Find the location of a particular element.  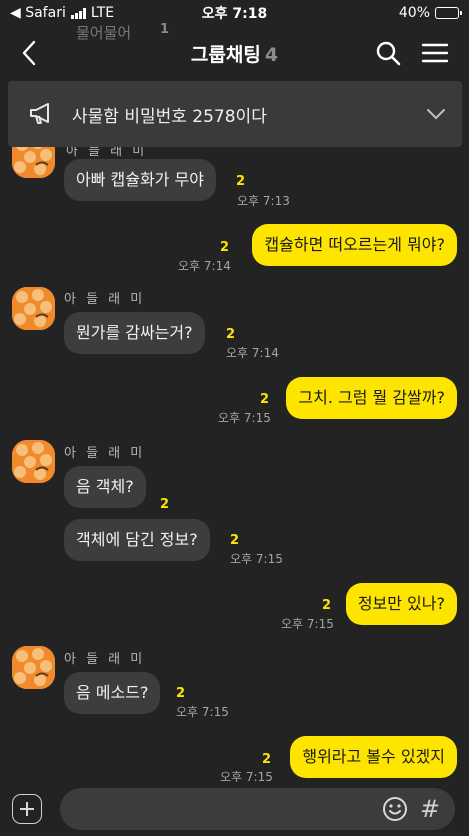

message-time: 오후 7:13 is located at coordinates (263, 201).